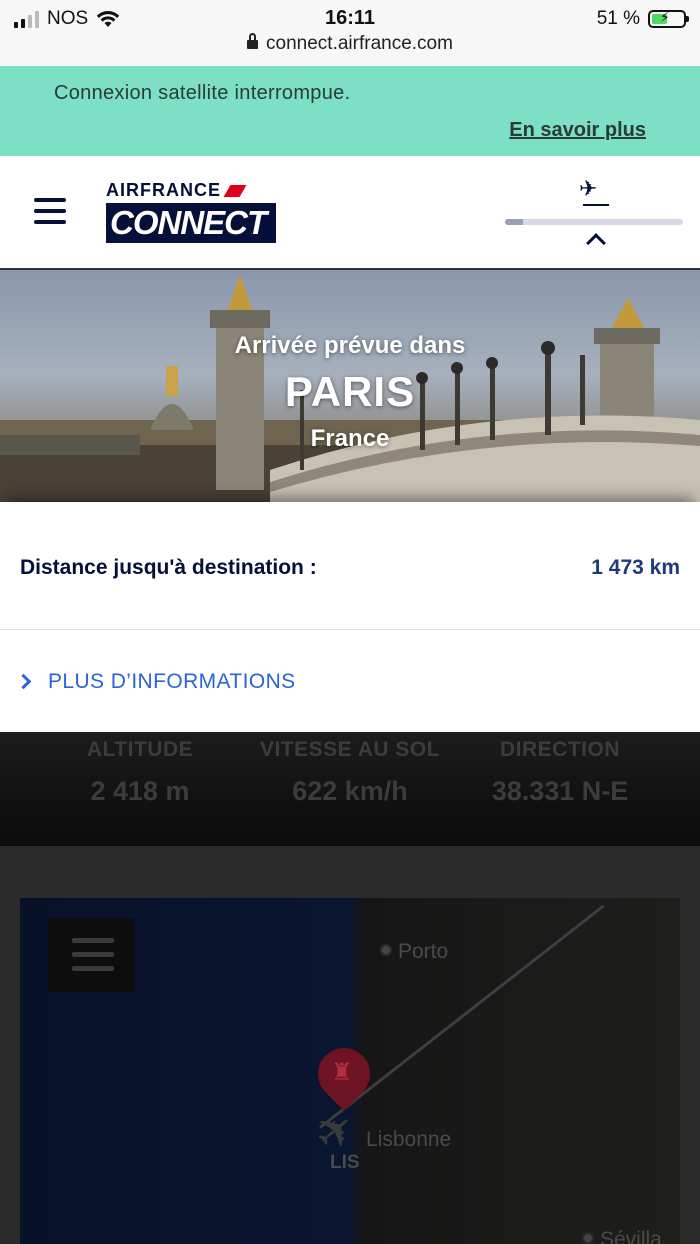  I want to click on clock: 16:11, so click(350, 18).